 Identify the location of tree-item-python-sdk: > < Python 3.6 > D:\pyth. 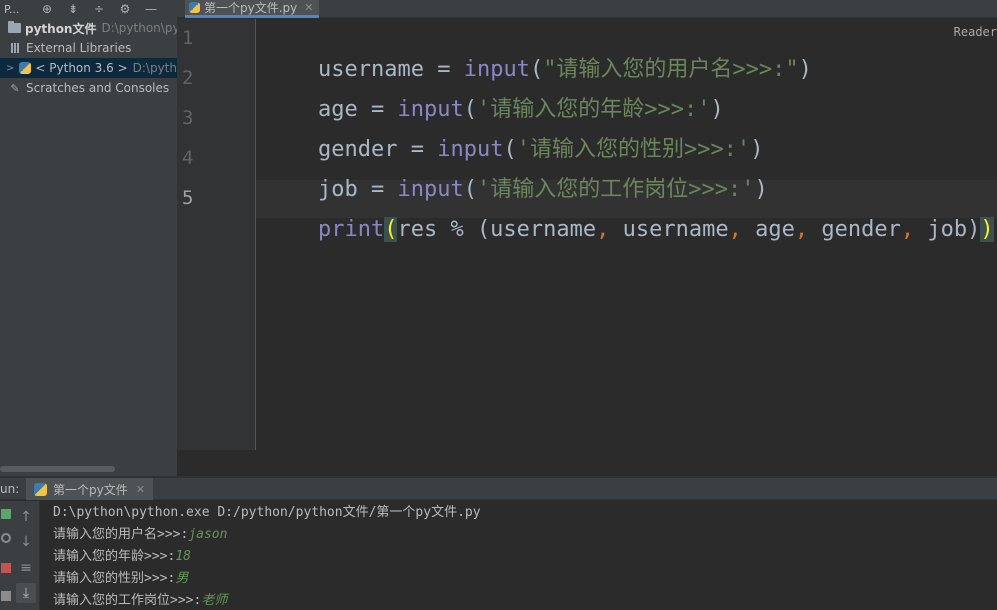
(88, 68).